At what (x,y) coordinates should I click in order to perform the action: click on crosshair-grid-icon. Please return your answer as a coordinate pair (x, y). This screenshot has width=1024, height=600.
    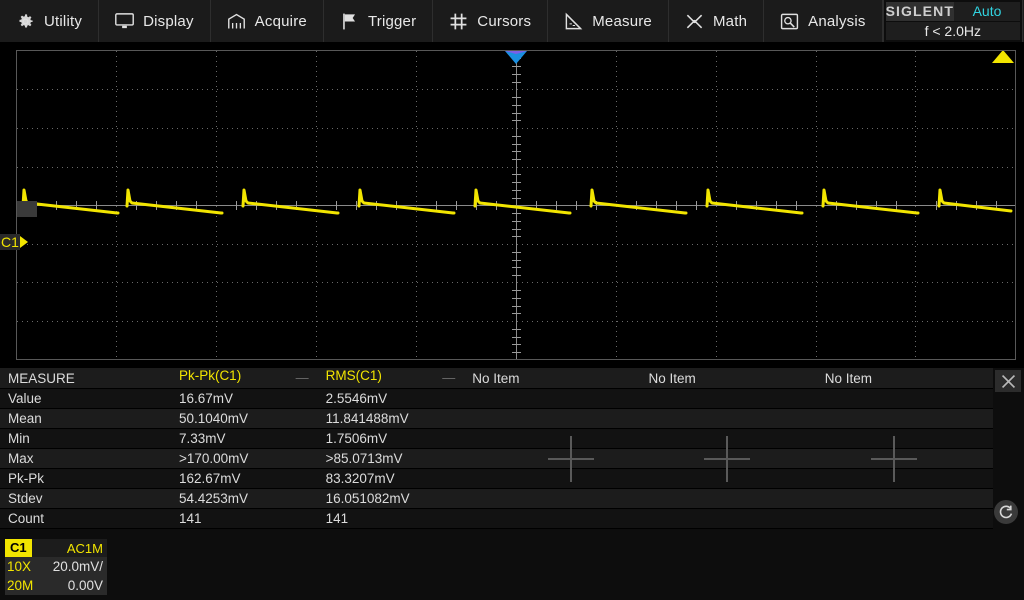
    Looking at the image, I should click on (458, 21).